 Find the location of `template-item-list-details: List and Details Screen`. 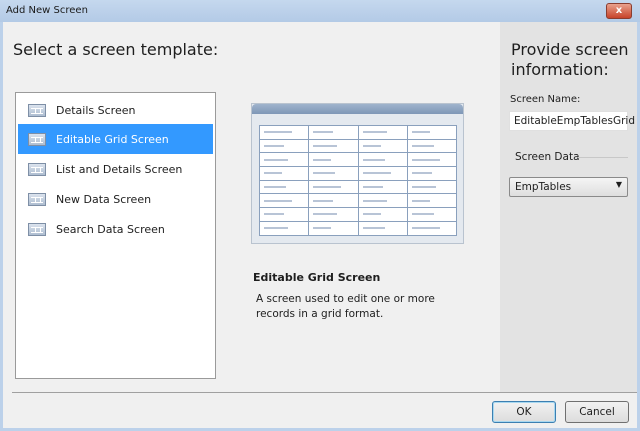

template-item-list-details: List and Details Screen is located at coordinates (115, 169).